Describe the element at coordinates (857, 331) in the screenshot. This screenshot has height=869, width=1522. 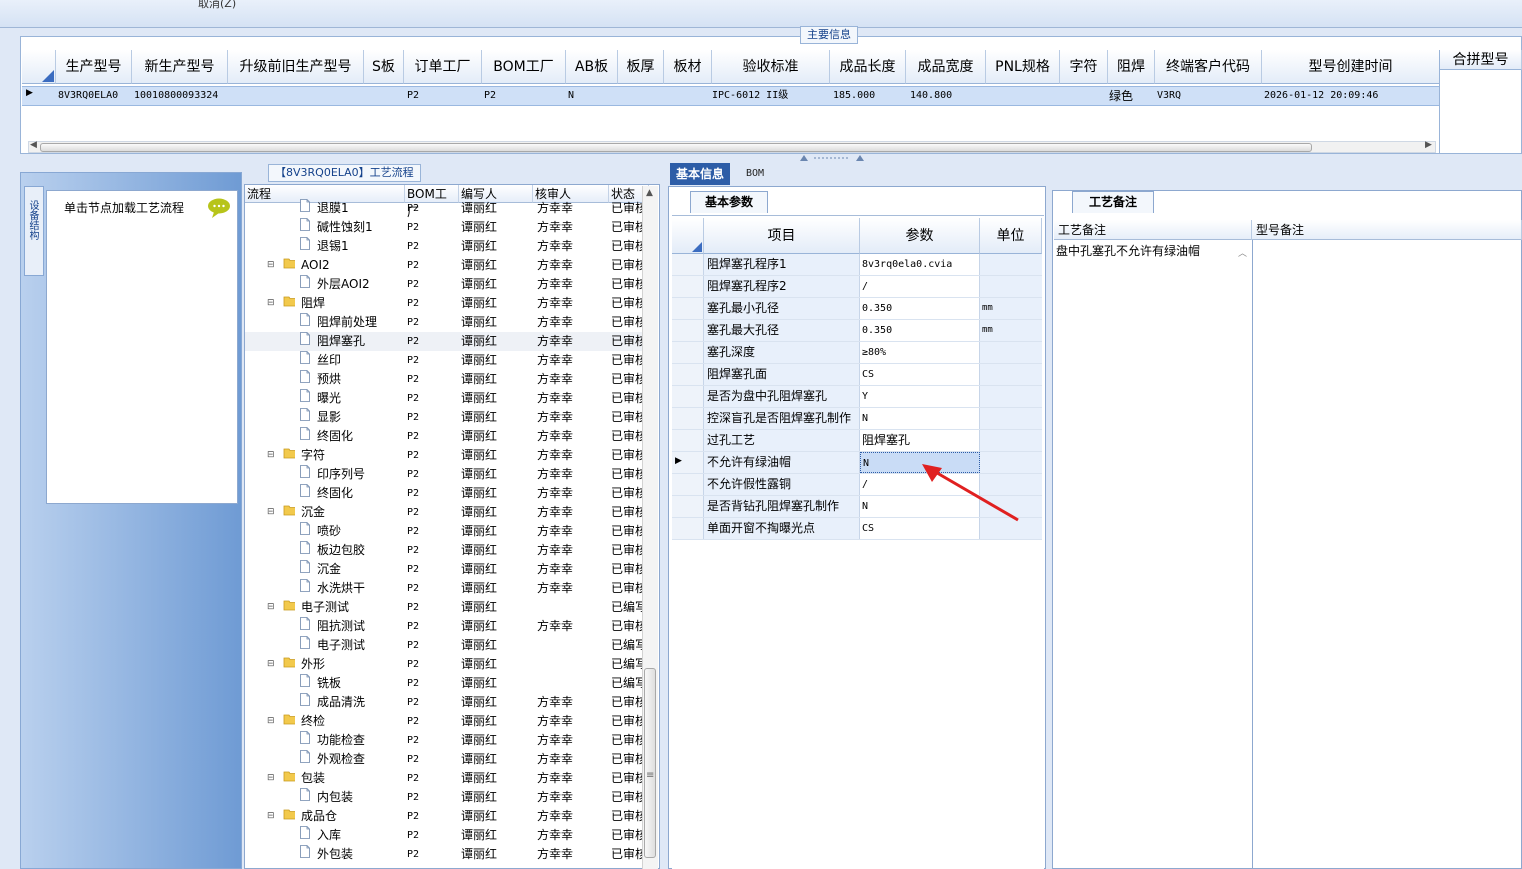
I see `param-row: 塞孔最大孔径 0.350 mm` at that location.